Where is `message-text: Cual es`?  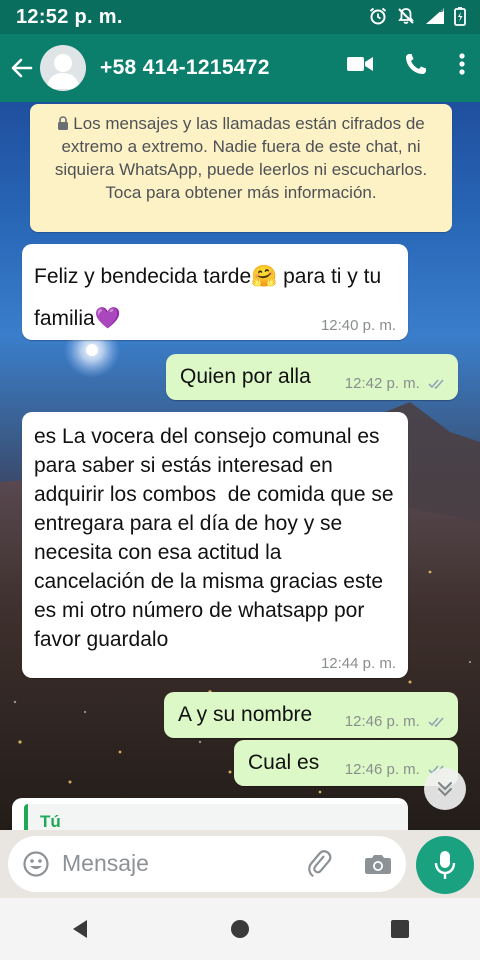
message-text: Cual es is located at coordinates (284, 762).